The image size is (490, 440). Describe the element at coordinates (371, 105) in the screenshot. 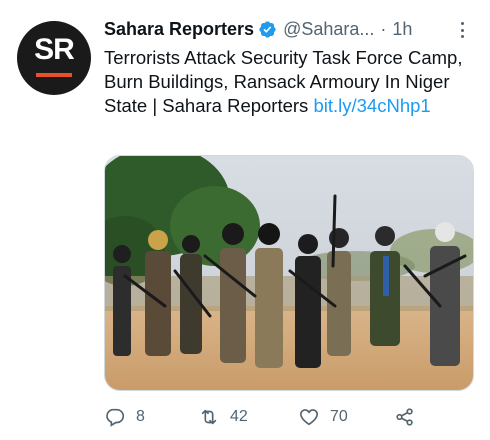

I see `tweet-link: bit.ly/34cNhp1` at that location.